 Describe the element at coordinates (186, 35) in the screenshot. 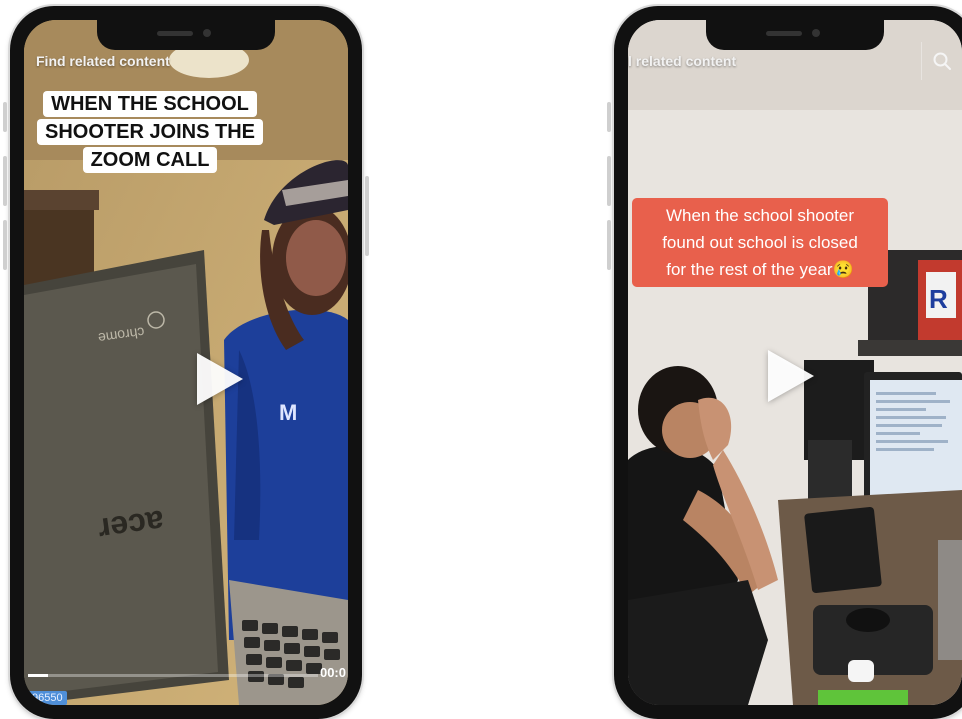

I see `left-phone-notch` at that location.